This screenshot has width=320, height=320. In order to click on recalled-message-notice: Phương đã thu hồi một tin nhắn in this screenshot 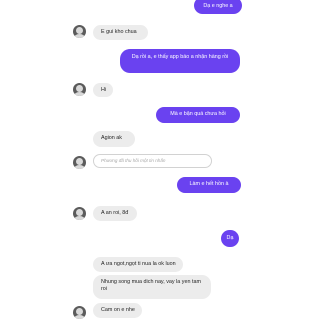, I will do `click(152, 161)`.